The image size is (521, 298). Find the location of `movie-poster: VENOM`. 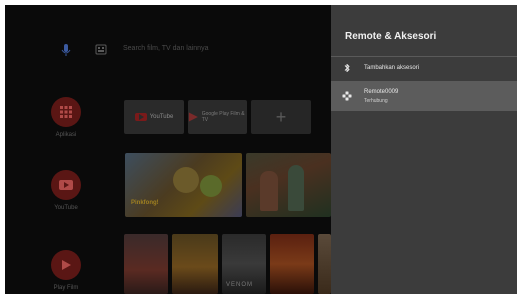

movie-poster: VENOM is located at coordinates (244, 264).